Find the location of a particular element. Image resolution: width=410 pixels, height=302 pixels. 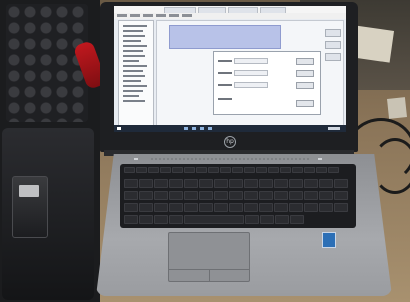

touchpad is located at coordinates (209, 257).